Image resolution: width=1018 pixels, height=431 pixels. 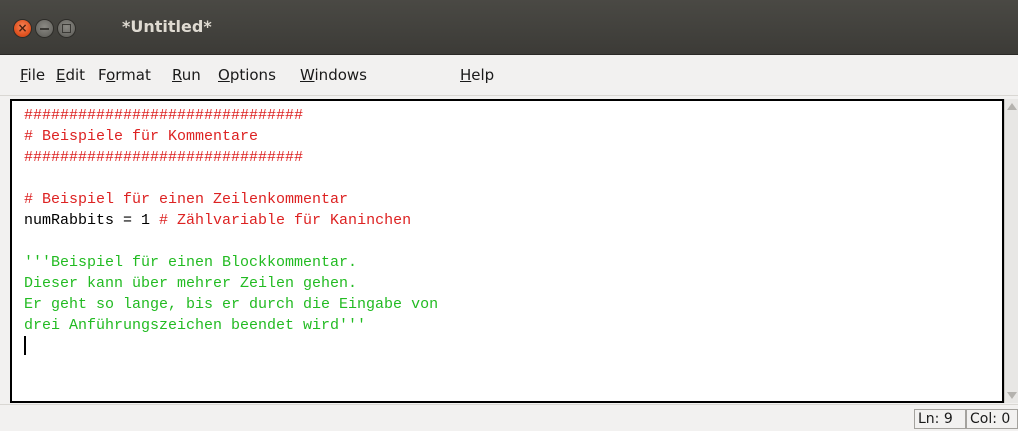 I want to click on status-bar: Ln: 9 Col: 0, so click(x=509, y=417).